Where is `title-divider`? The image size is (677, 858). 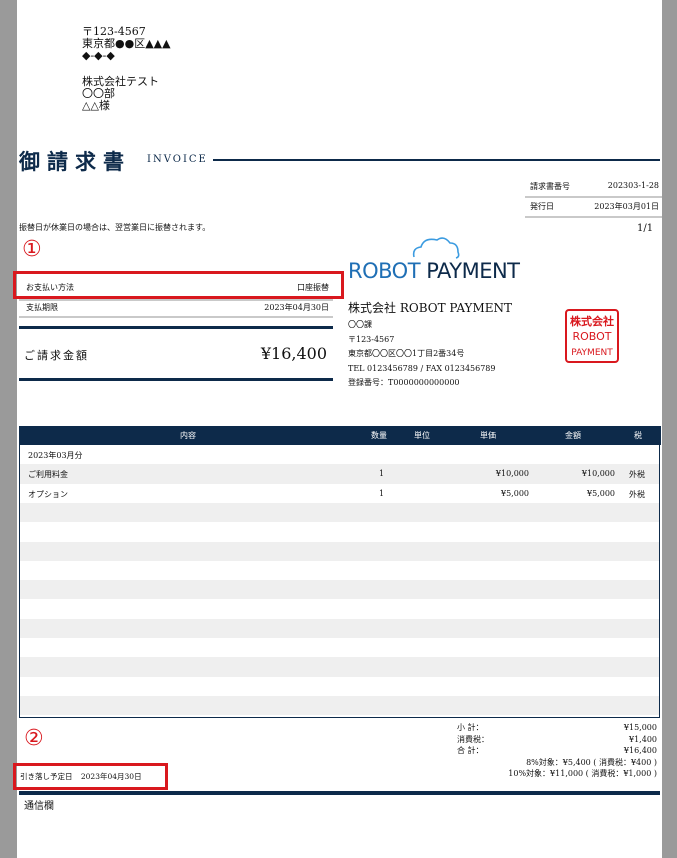
title-divider is located at coordinates (436, 160).